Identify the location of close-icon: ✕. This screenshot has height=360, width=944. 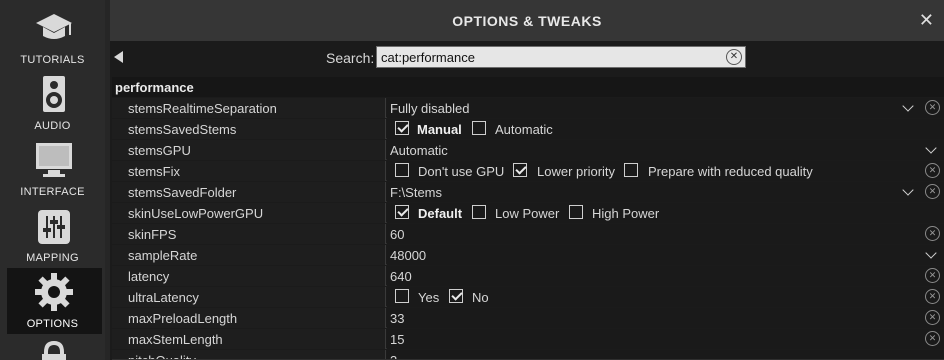
(926, 20).